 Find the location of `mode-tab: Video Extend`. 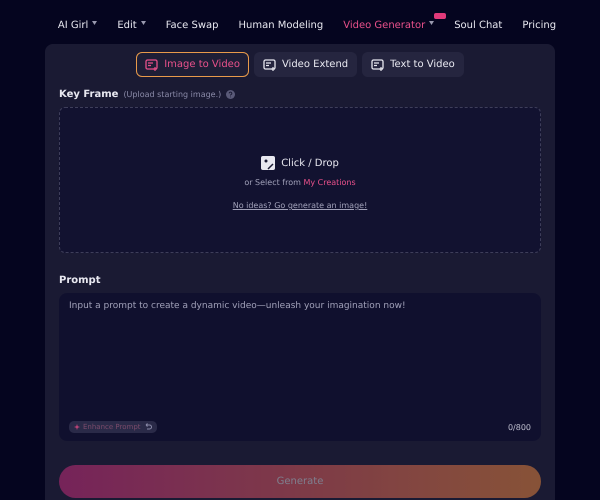

mode-tab: Video Extend is located at coordinates (306, 64).